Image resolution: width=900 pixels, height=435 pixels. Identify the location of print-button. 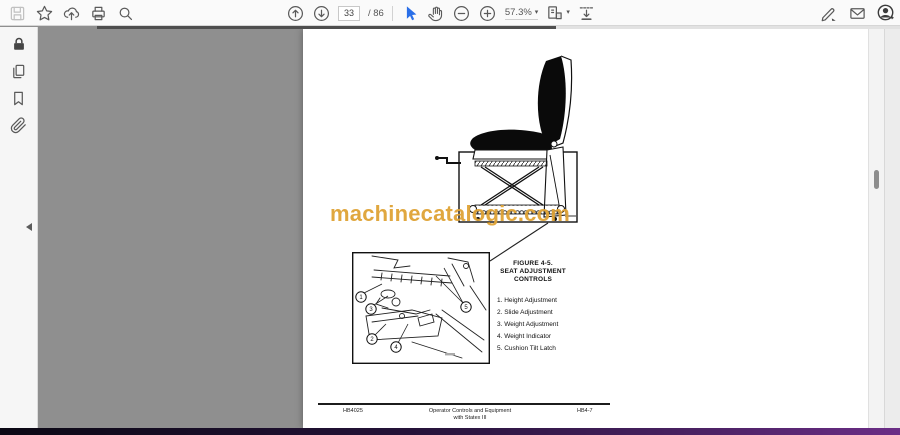
(98, 13).